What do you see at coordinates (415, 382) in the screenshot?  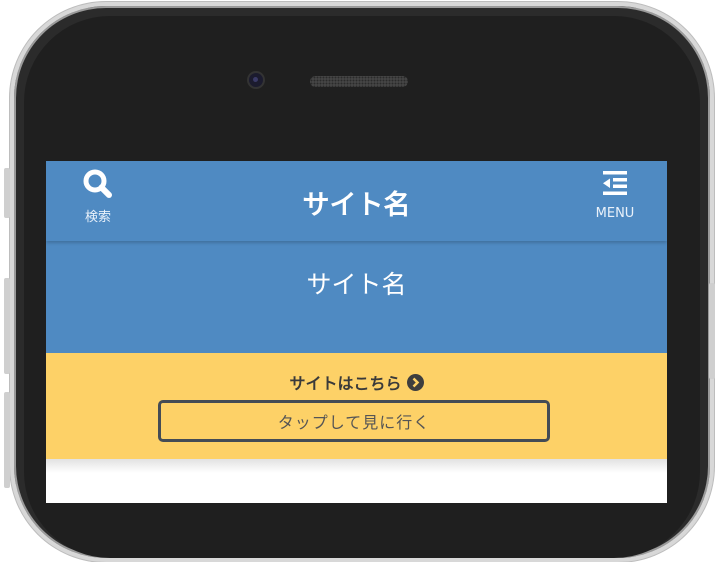 I see `chevron-right-circle-icon` at bounding box center [415, 382].